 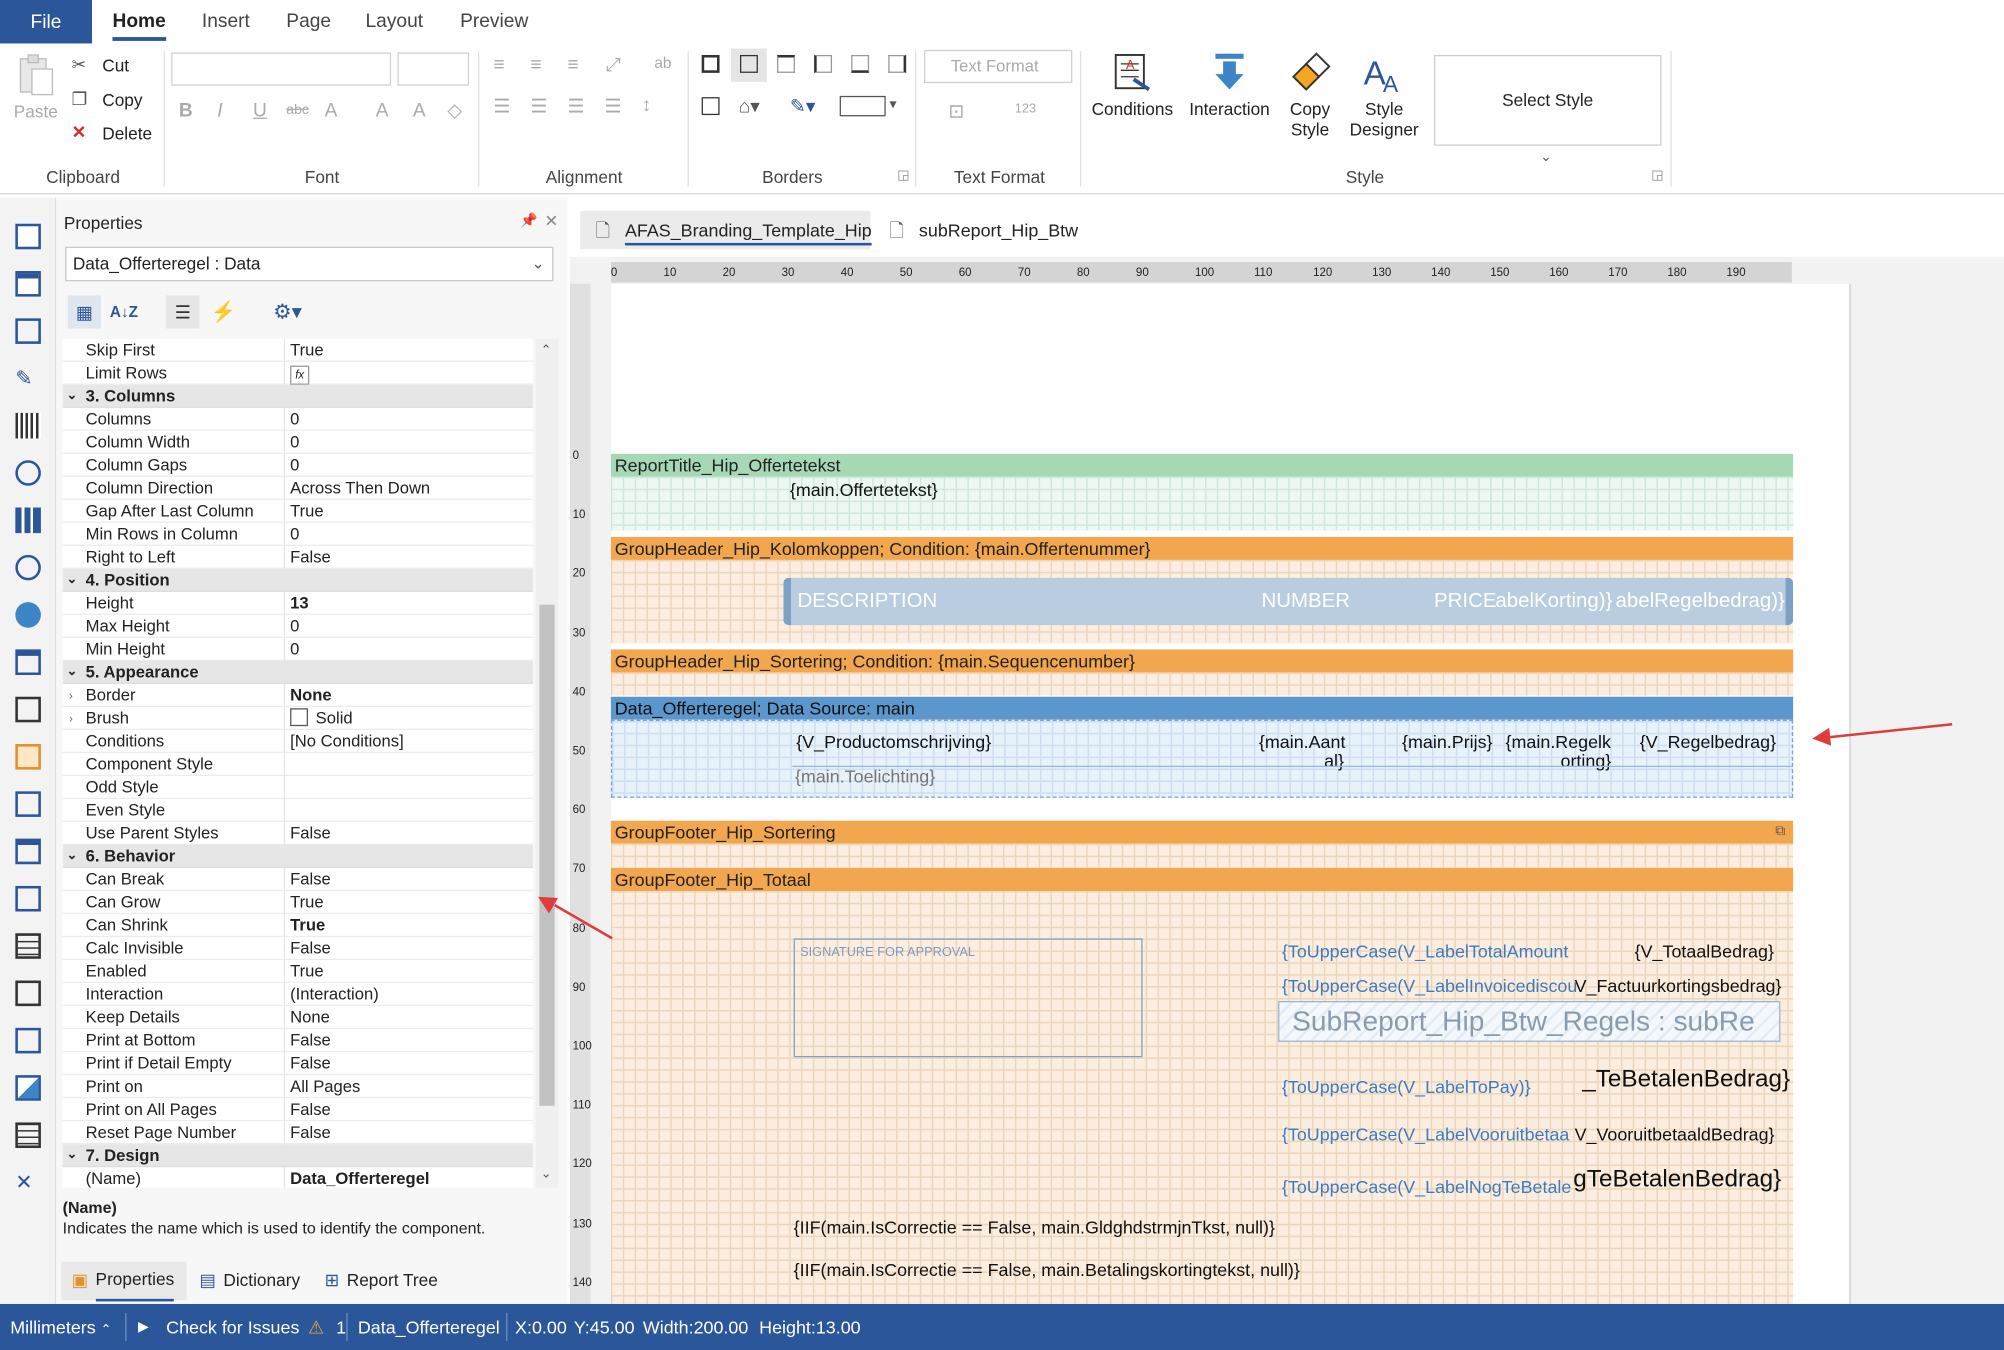 What do you see at coordinates (260, 111) in the screenshot?
I see `underline-icon: U` at bounding box center [260, 111].